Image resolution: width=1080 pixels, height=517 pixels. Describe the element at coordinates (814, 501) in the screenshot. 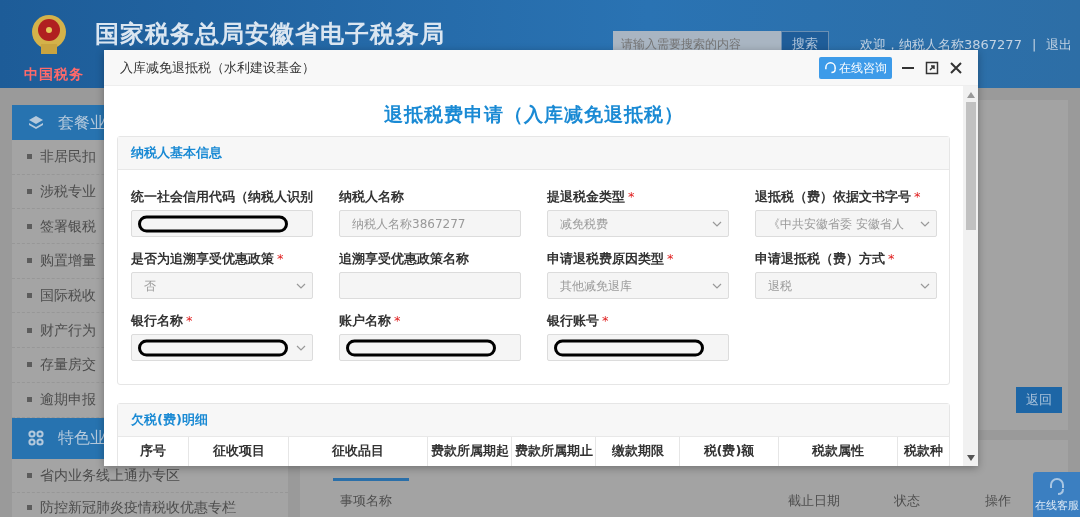

I see `column-header: 截止日期` at that location.